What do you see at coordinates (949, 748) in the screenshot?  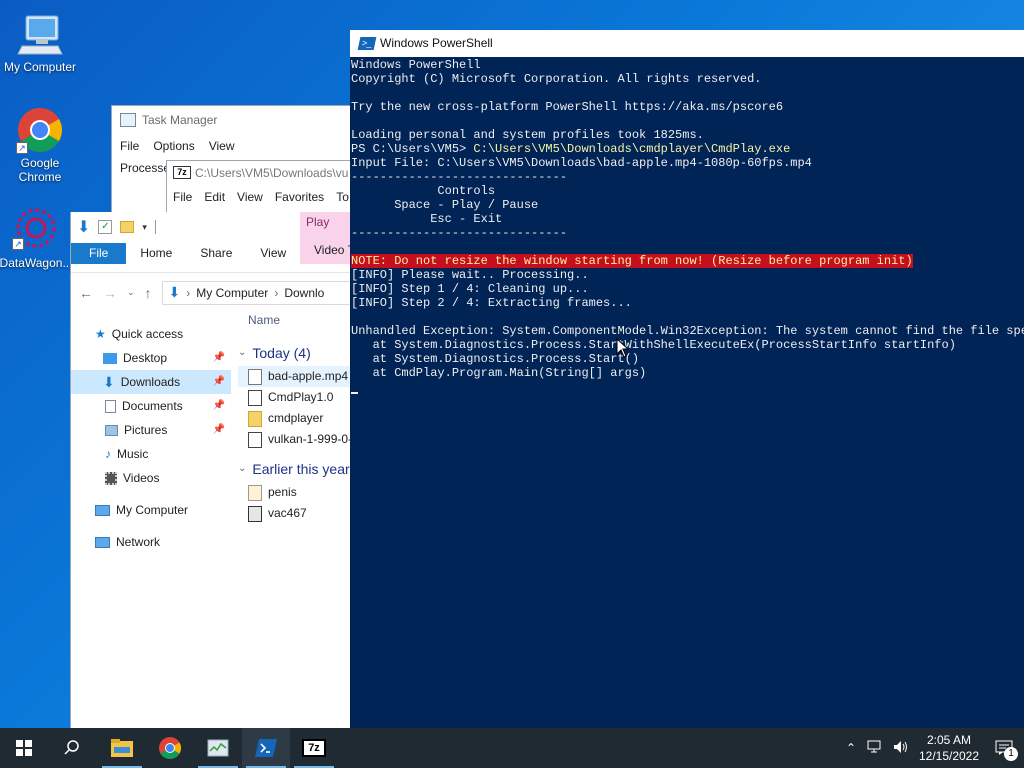 I see `clock: 2:05 AM 12/15/2022` at bounding box center [949, 748].